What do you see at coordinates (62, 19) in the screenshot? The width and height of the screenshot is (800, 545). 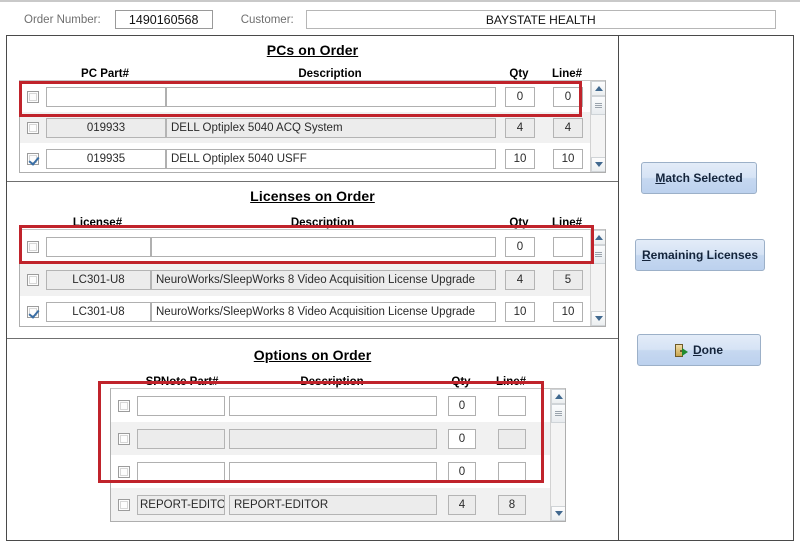 I see `order-number-label: Order Number:` at bounding box center [62, 19].